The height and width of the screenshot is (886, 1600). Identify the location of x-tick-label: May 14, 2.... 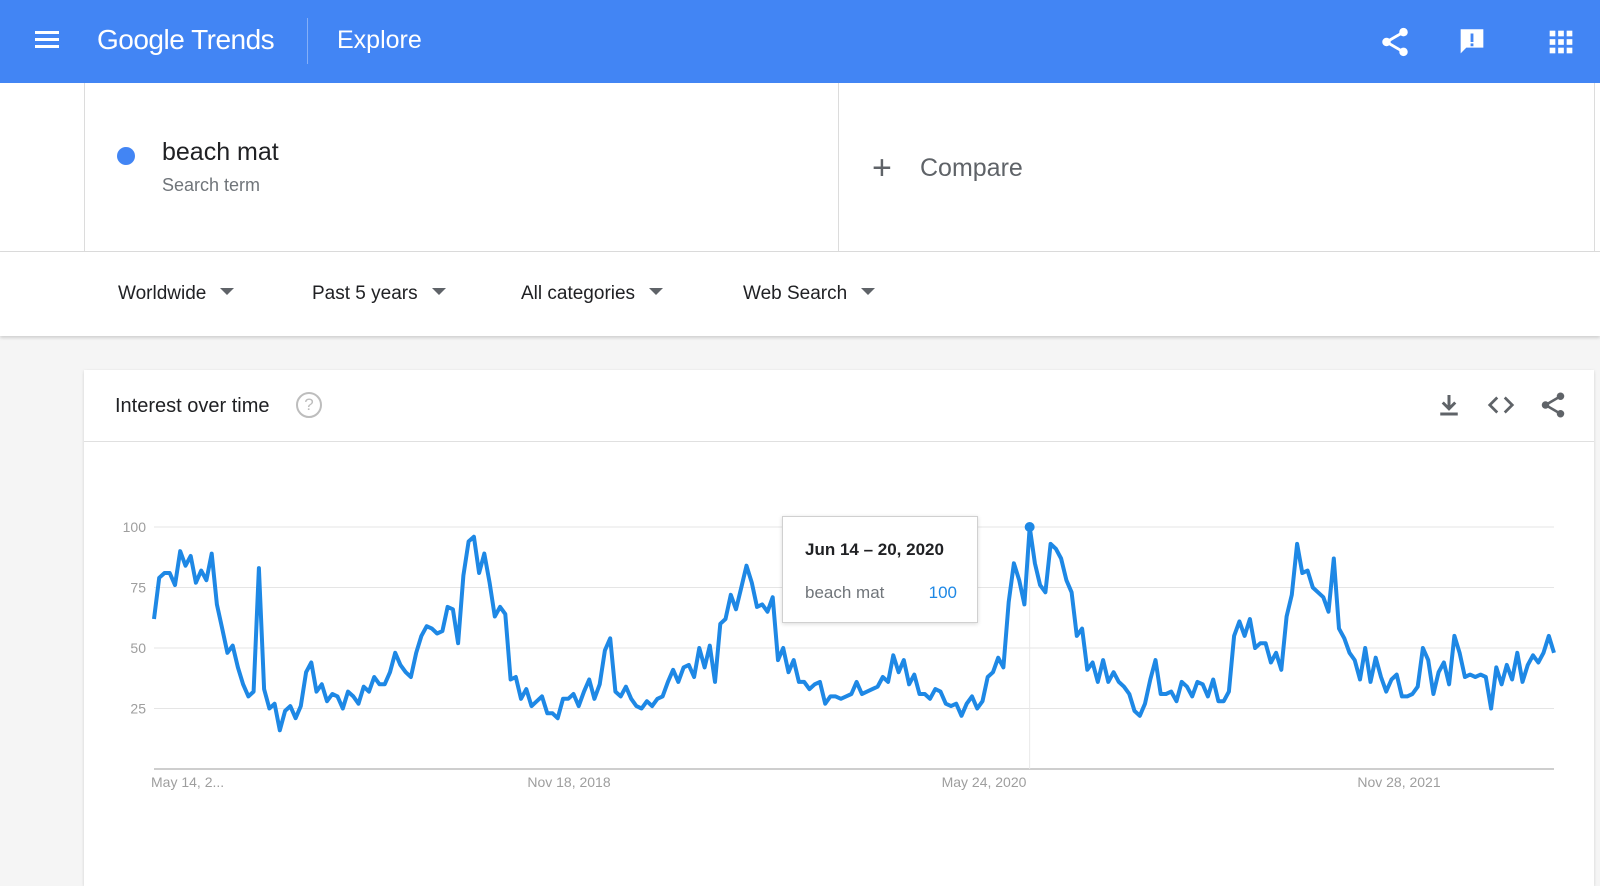
(187, 782).